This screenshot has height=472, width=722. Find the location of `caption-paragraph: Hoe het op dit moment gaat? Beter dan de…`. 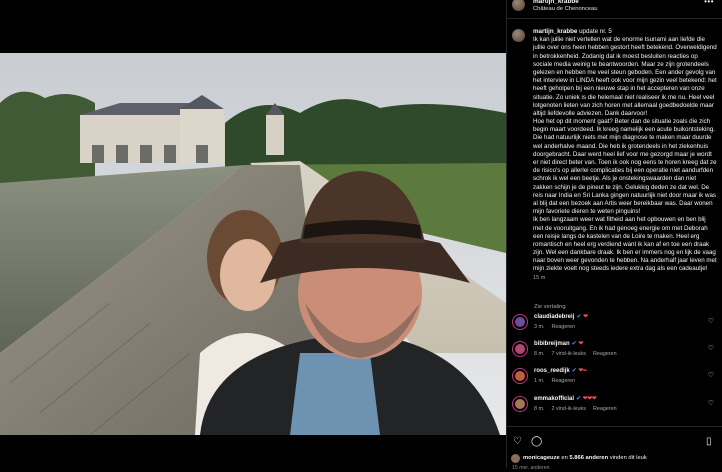

caption-paragraph: Hoe het op dit moment gaat? Beter dan de… is located at coordinates (625, 167).